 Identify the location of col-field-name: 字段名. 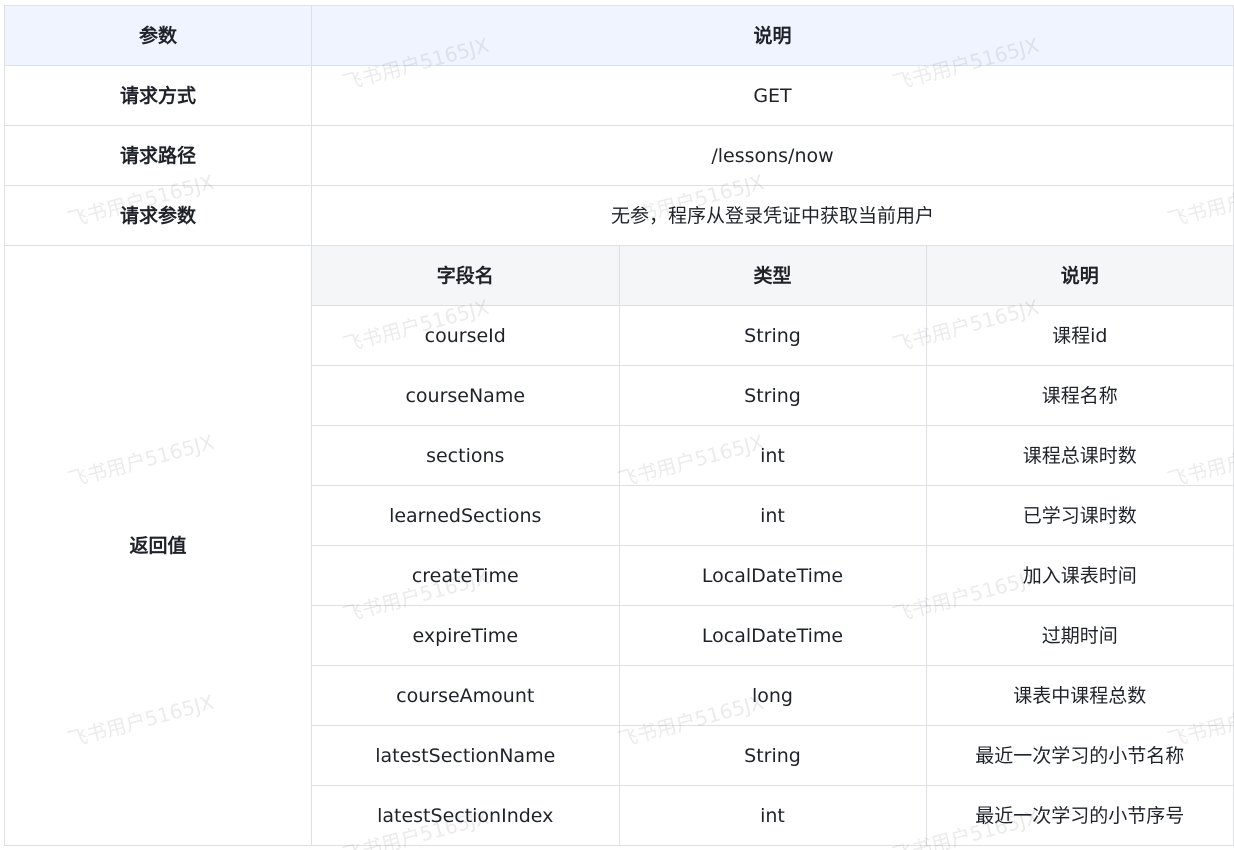
(466, 276).